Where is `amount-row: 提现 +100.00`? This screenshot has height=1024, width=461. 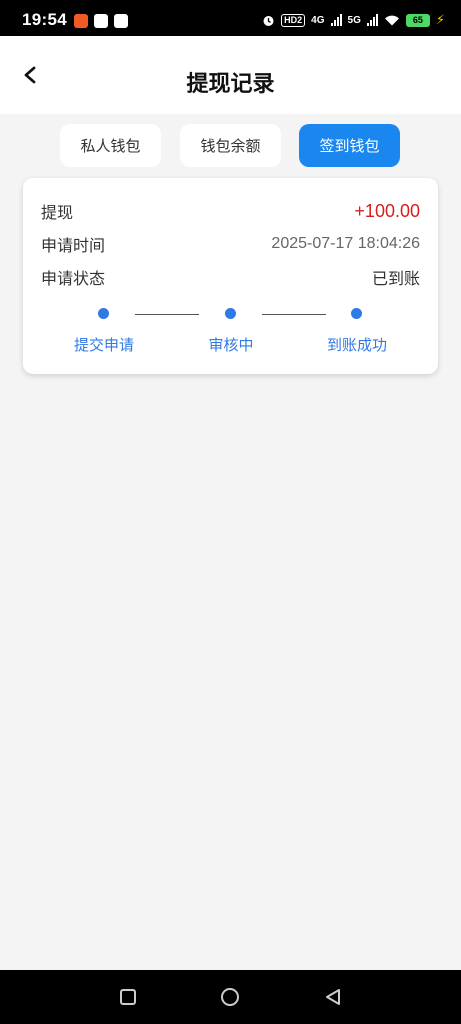
amount-row: 提现 +100.00 is located at coordinates (230, 211).